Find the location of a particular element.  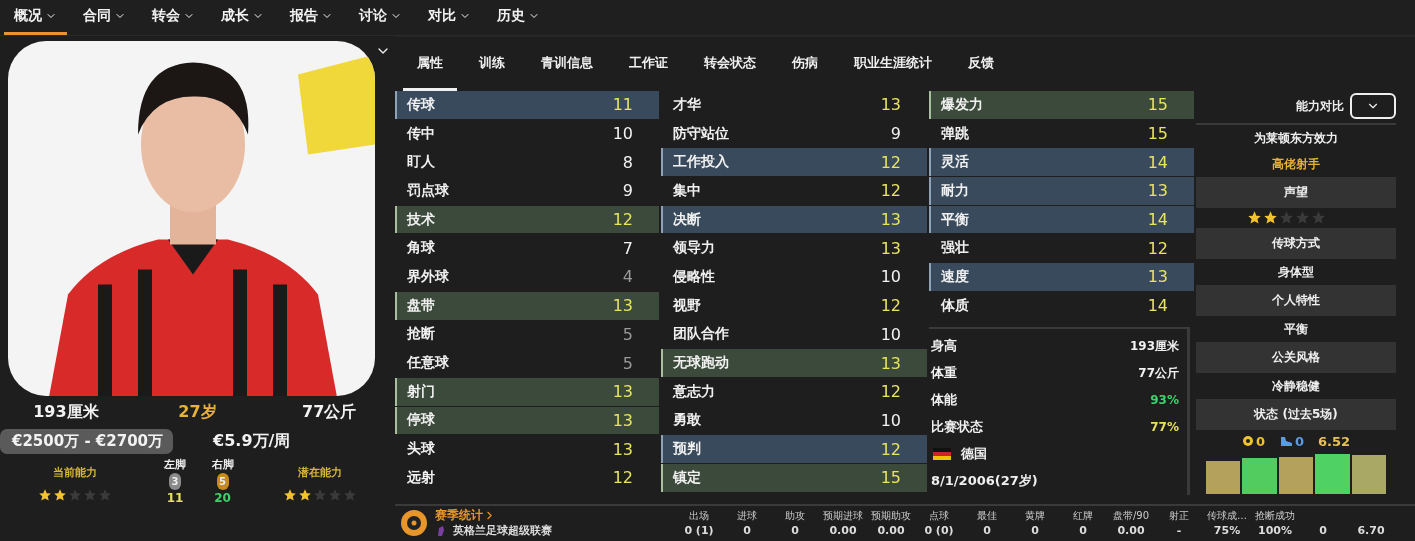

section-heading: 状态 (过去5场) is located at coordinates (1296, 414).